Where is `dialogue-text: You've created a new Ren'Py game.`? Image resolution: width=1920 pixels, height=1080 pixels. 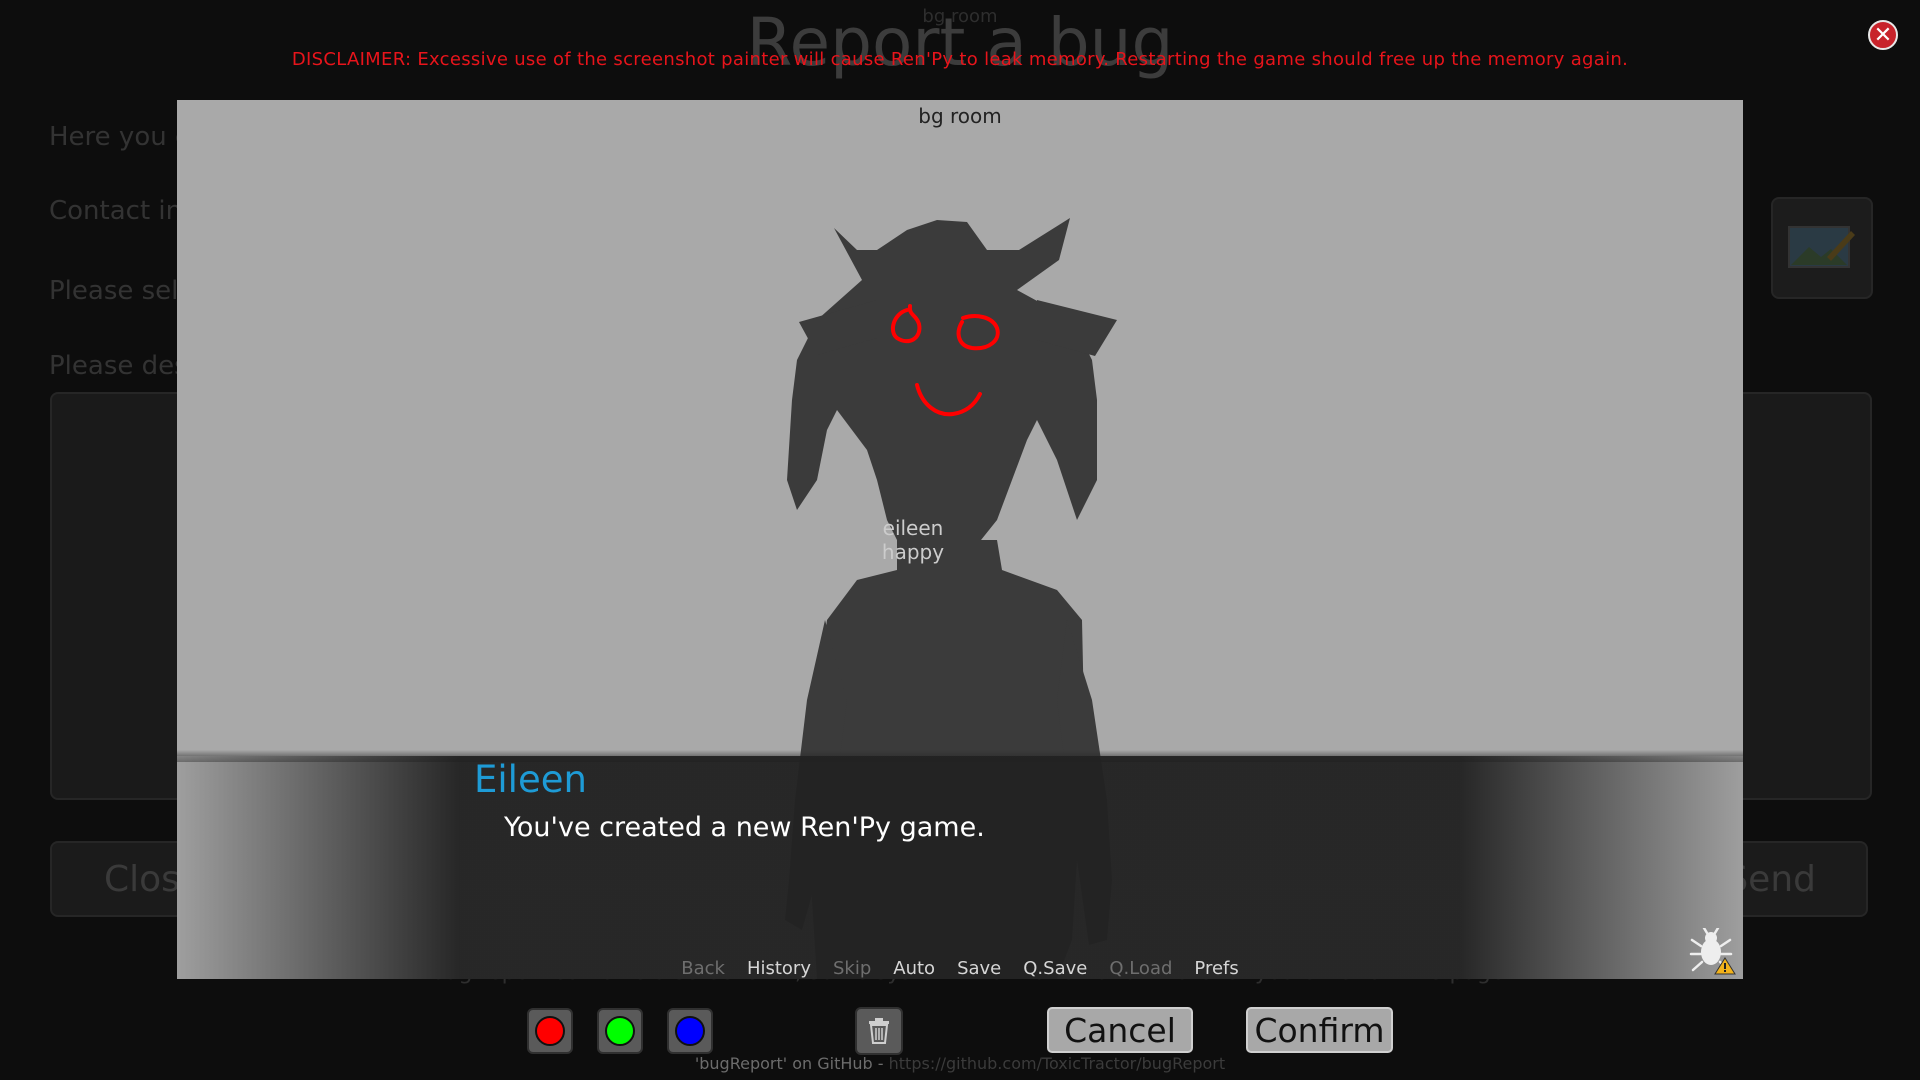
dialogue-text: You've created a new Ren'Py game. is located at coordinates (744, 827).